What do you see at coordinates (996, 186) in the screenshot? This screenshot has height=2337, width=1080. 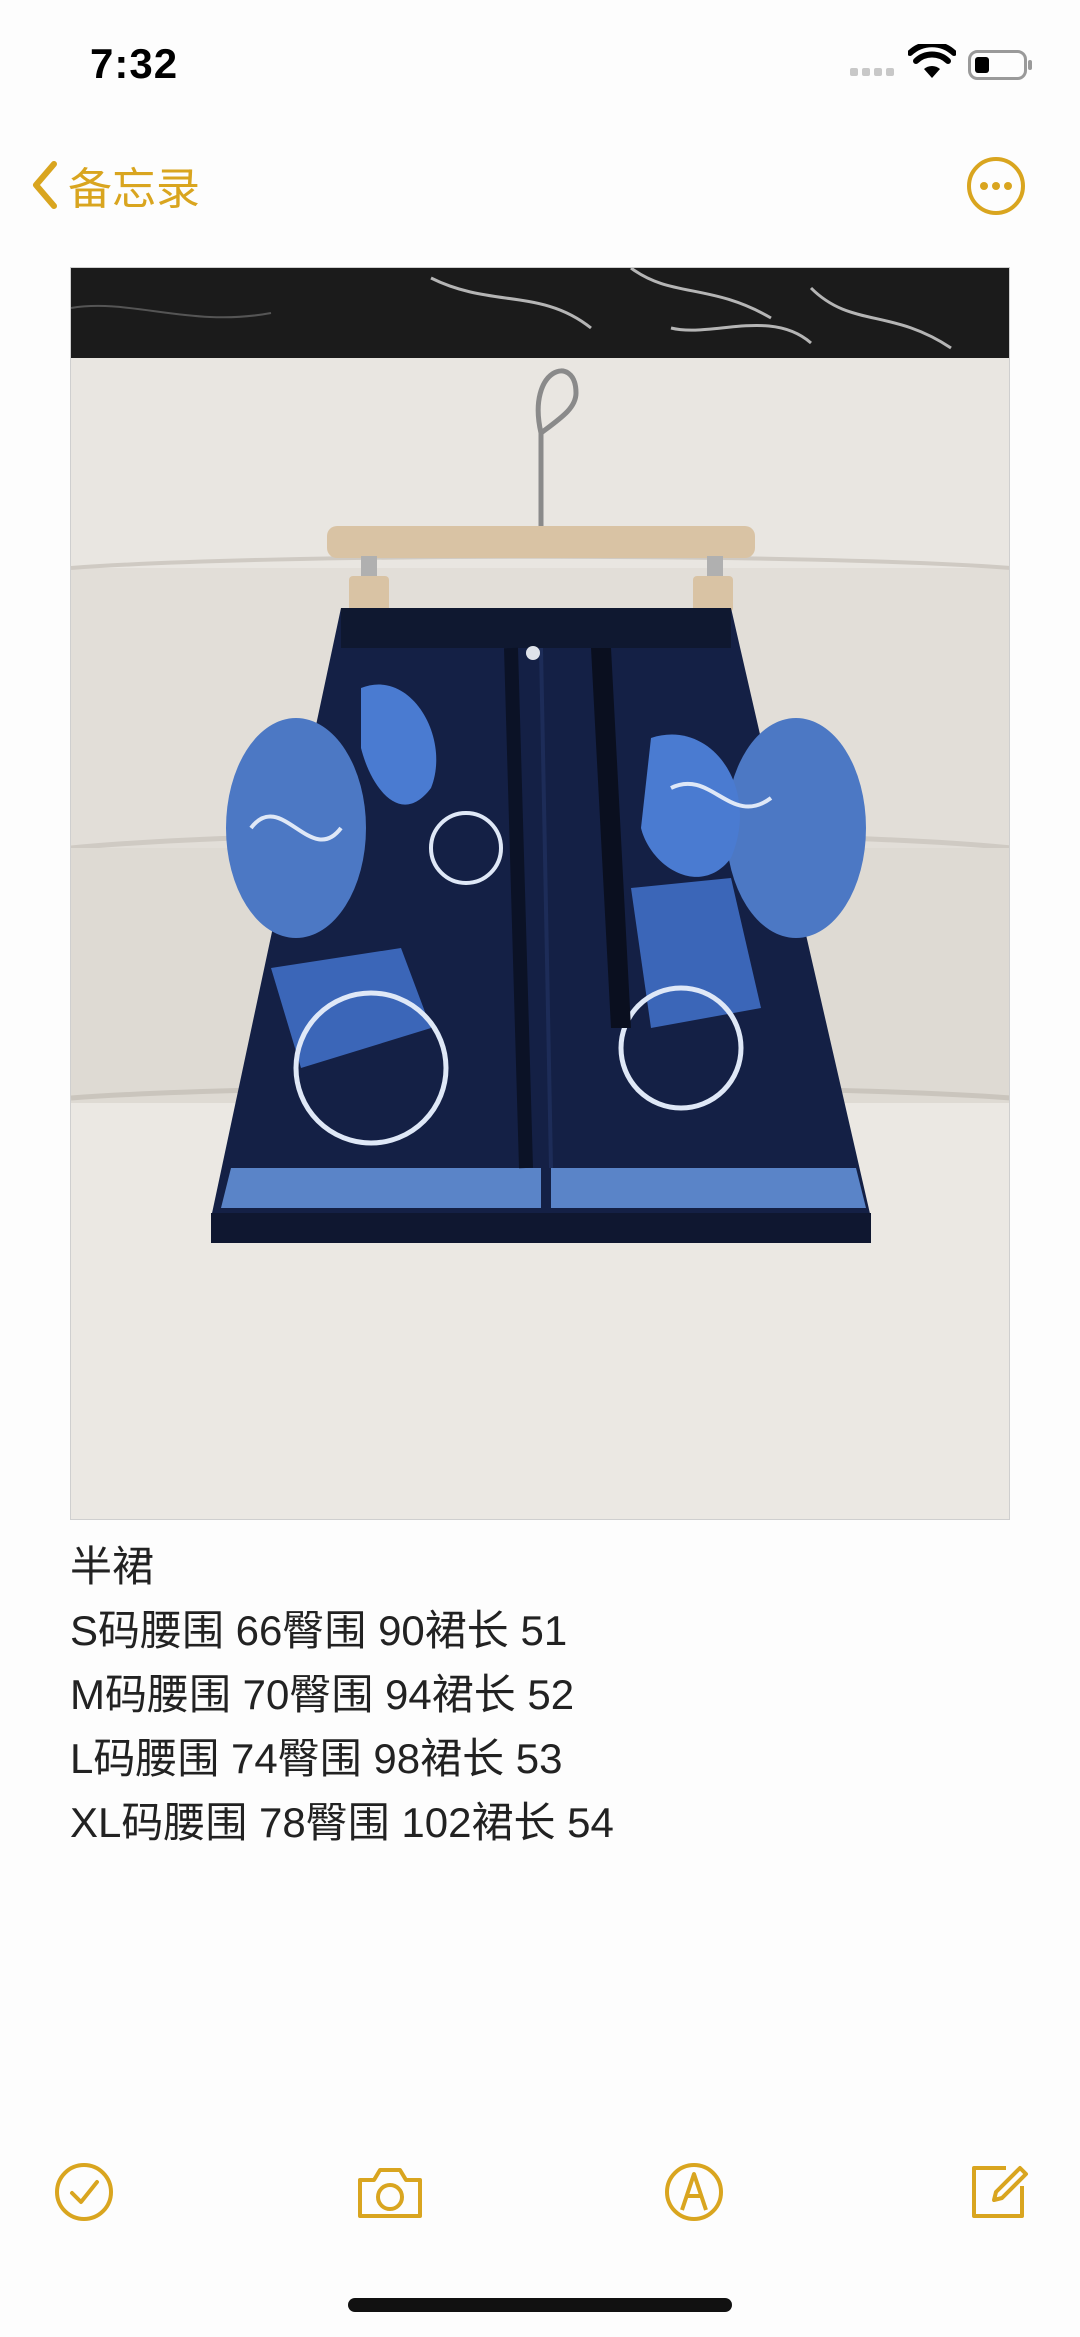 I see `more-options-button` at bounding box center [996, 186].